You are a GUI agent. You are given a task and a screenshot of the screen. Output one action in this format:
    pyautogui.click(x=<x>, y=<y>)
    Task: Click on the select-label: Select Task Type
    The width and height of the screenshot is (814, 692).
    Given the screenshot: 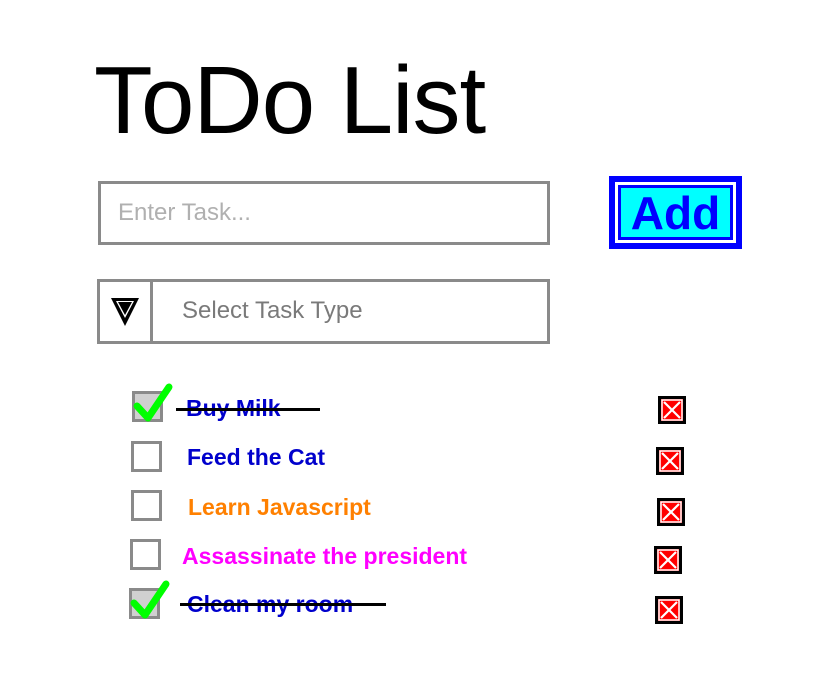 What is the action you would take?
    pyautogui.click(x=272, y=310)
    